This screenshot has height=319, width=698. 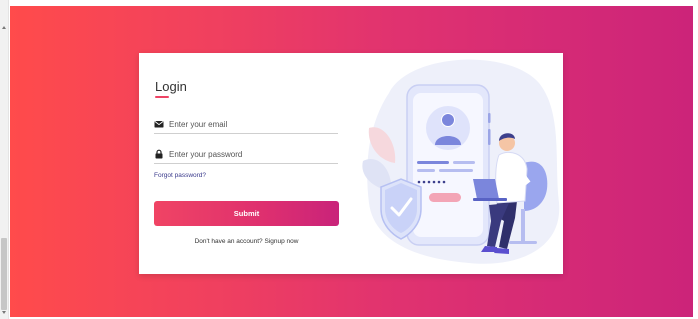 I want to click on user-avatar-icon, so click(x=448, y=128).